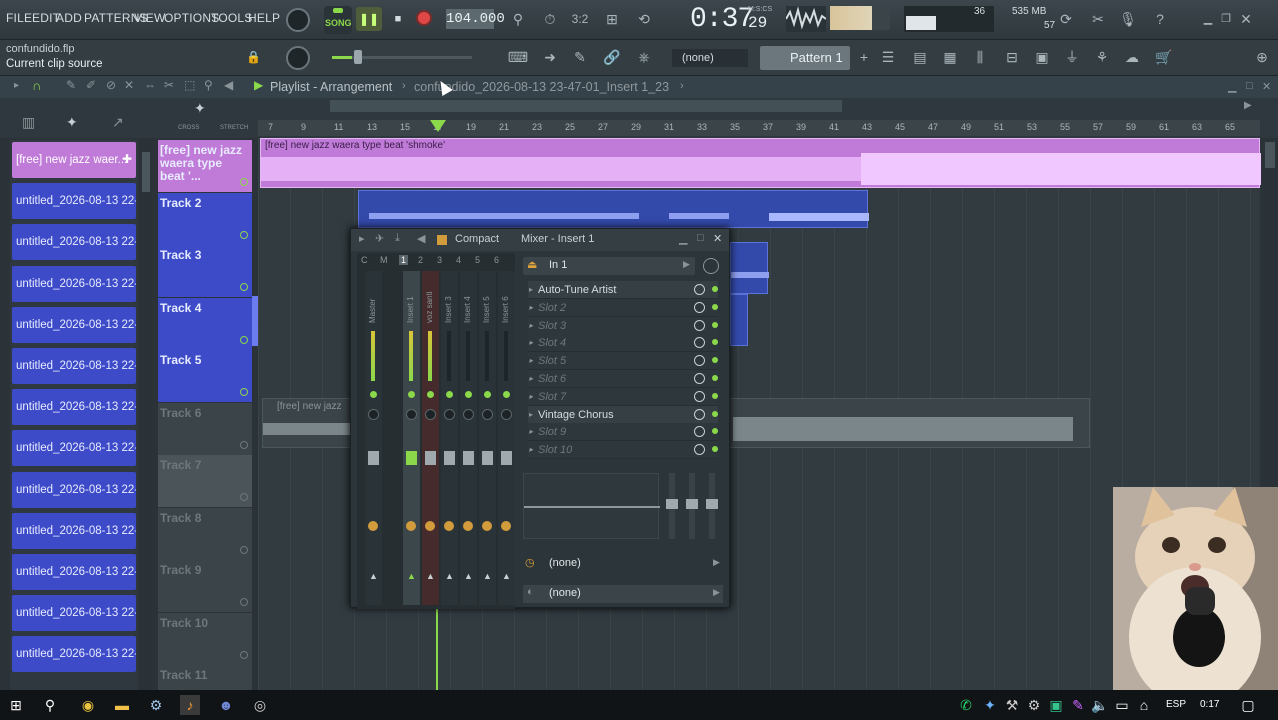 Image resolution: width=1278 pixels, height=720 pixels. Describe the element at coordinates (190, 705) in the screenshot. I see `fl-studio-icon: ♪` at that location.